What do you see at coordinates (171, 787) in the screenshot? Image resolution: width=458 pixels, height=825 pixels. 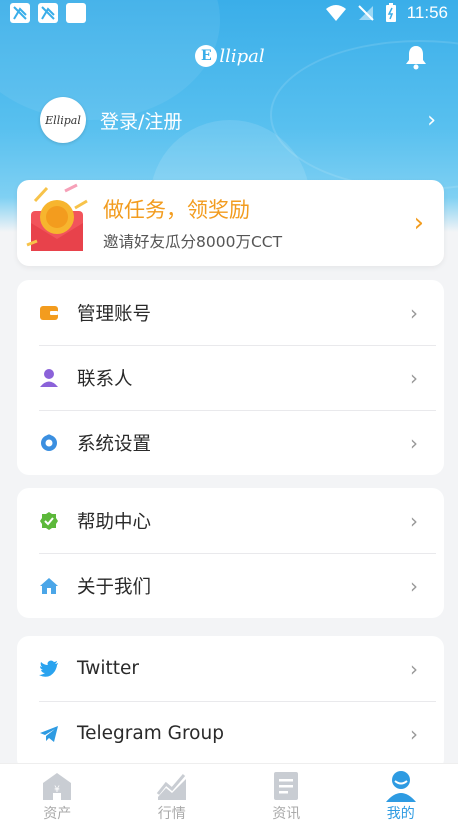 I see `market-icon` at bounding box center [171, 787].